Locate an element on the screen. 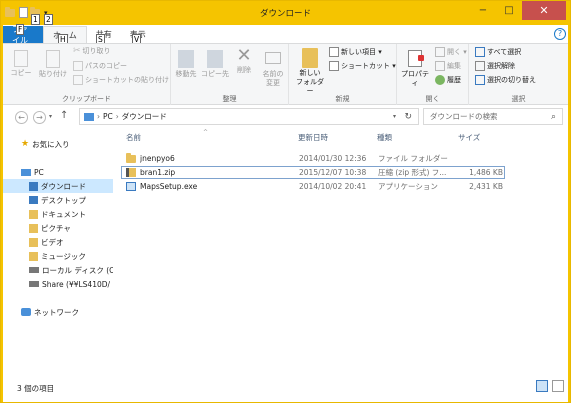 The width and height of the screenshot is (571, 403). invert-selection-label: 選択の切り替え is located at coordinates (511, 79).